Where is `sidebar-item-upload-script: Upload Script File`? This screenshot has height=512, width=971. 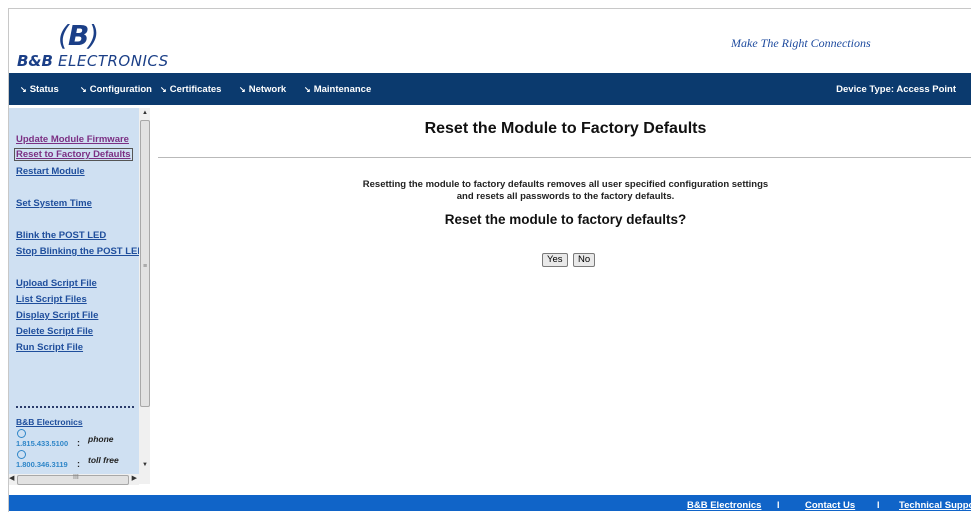
sidebar-item-upload-script: Upload Script File is located at coordinates (56, 283).